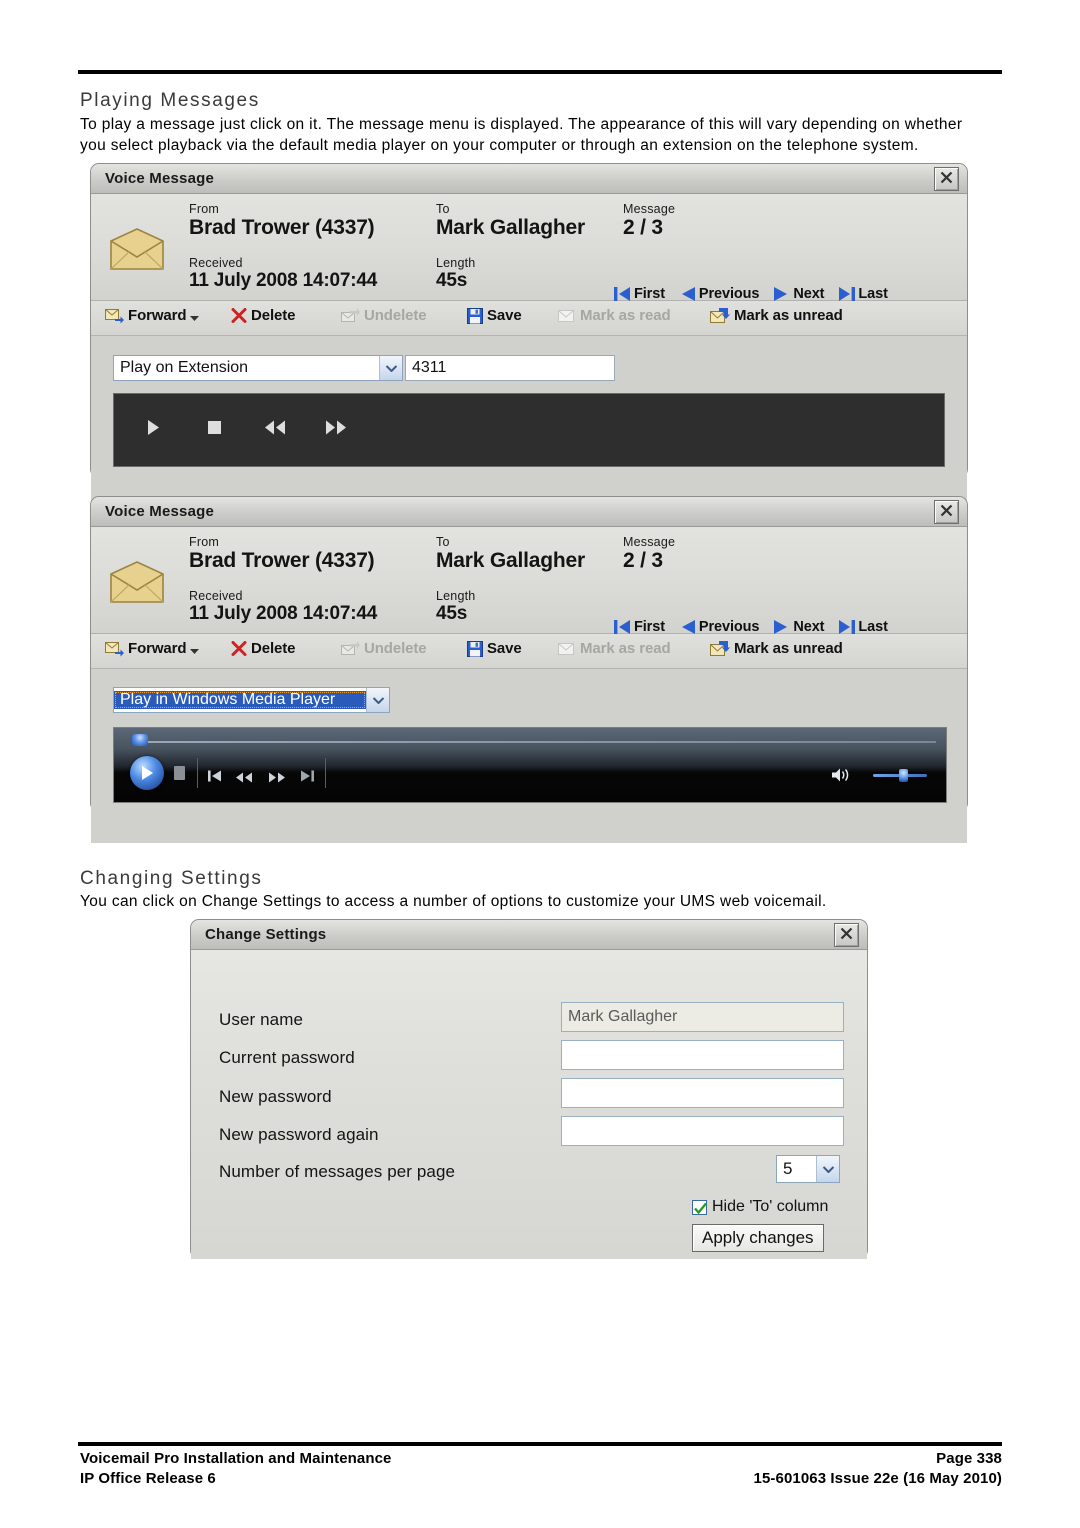 The width and height of the screenshot is (1080, 1528). I want to click on mark-as-unread-label: Mark as unread, so click(788, 315).